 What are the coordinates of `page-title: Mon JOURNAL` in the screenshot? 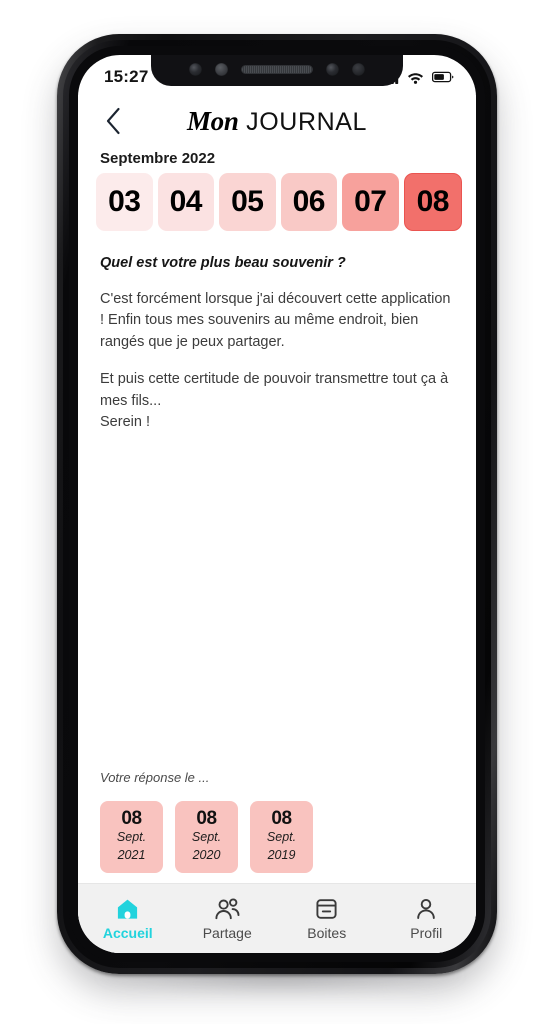 It's located at (277, 121).